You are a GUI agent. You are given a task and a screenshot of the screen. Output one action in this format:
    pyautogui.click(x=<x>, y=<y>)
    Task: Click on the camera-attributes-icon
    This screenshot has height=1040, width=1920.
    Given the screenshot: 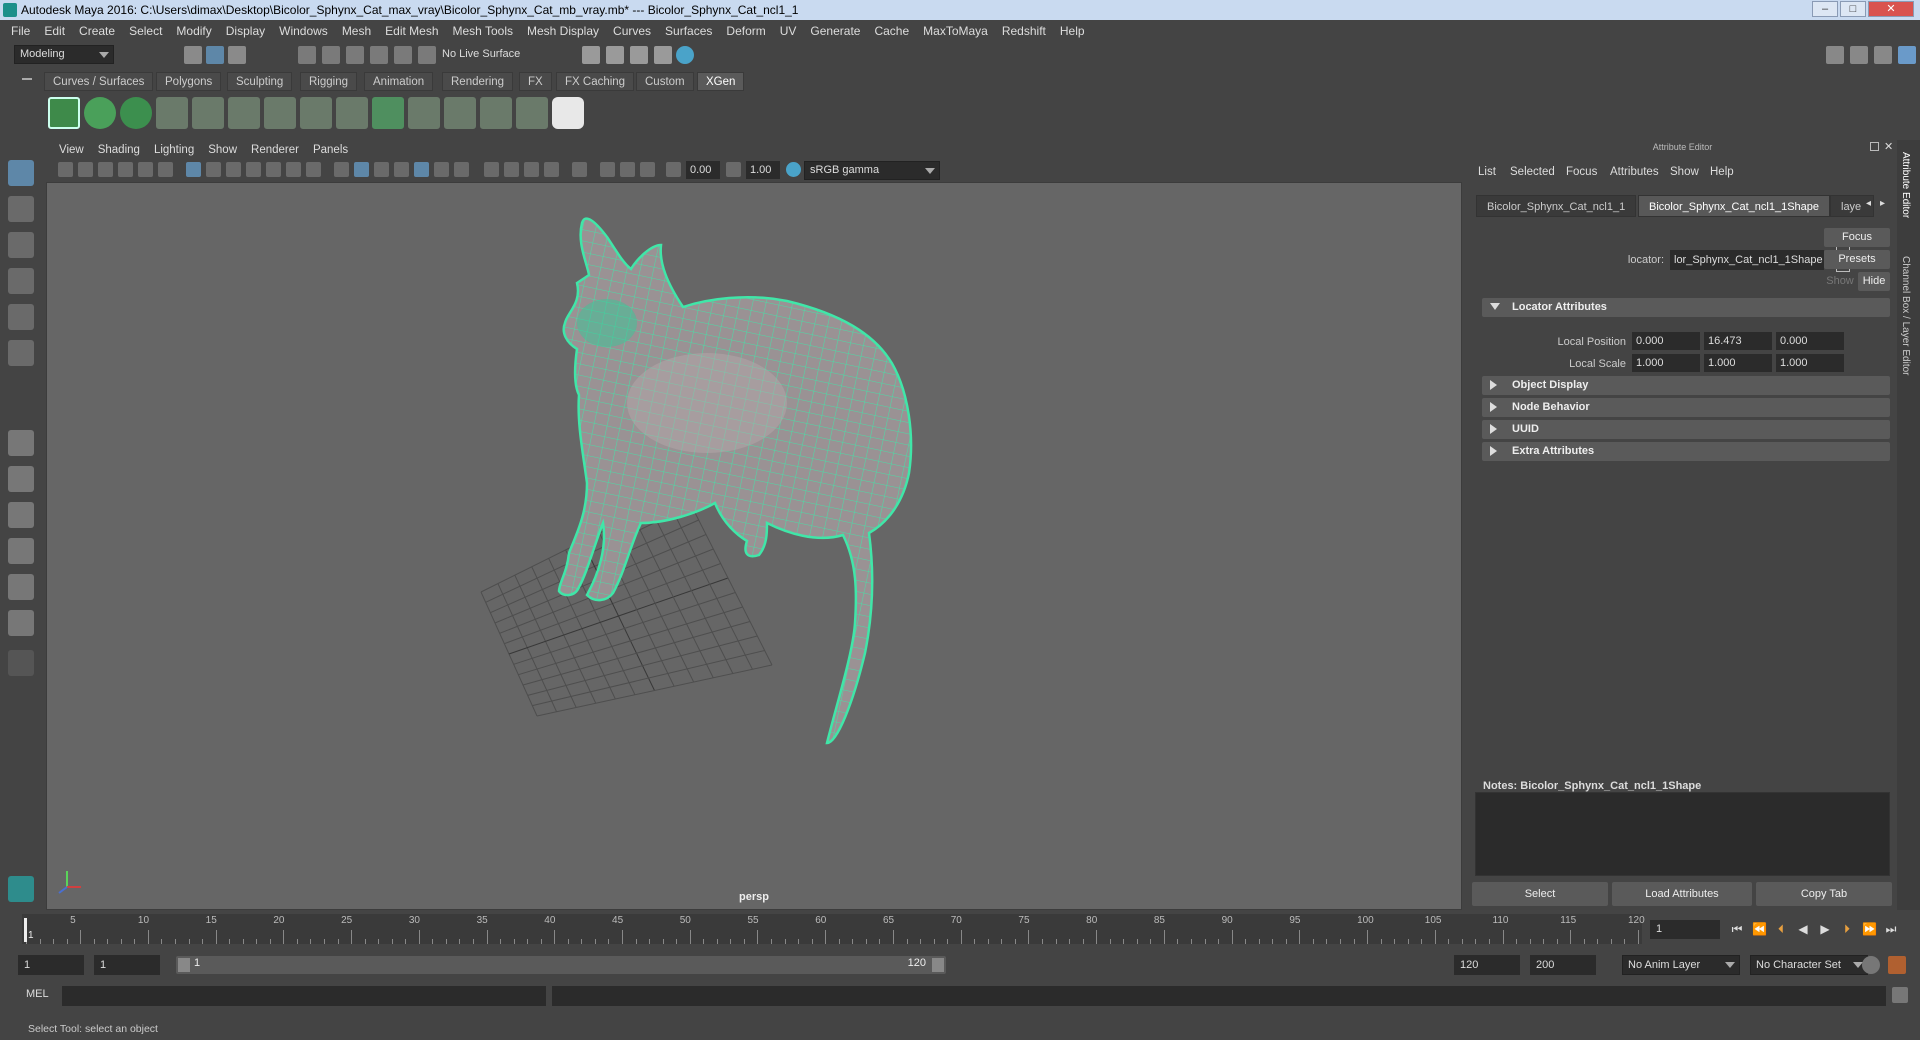 What is the action you would take?
    pyautogui.click(x=85, y=169)
    